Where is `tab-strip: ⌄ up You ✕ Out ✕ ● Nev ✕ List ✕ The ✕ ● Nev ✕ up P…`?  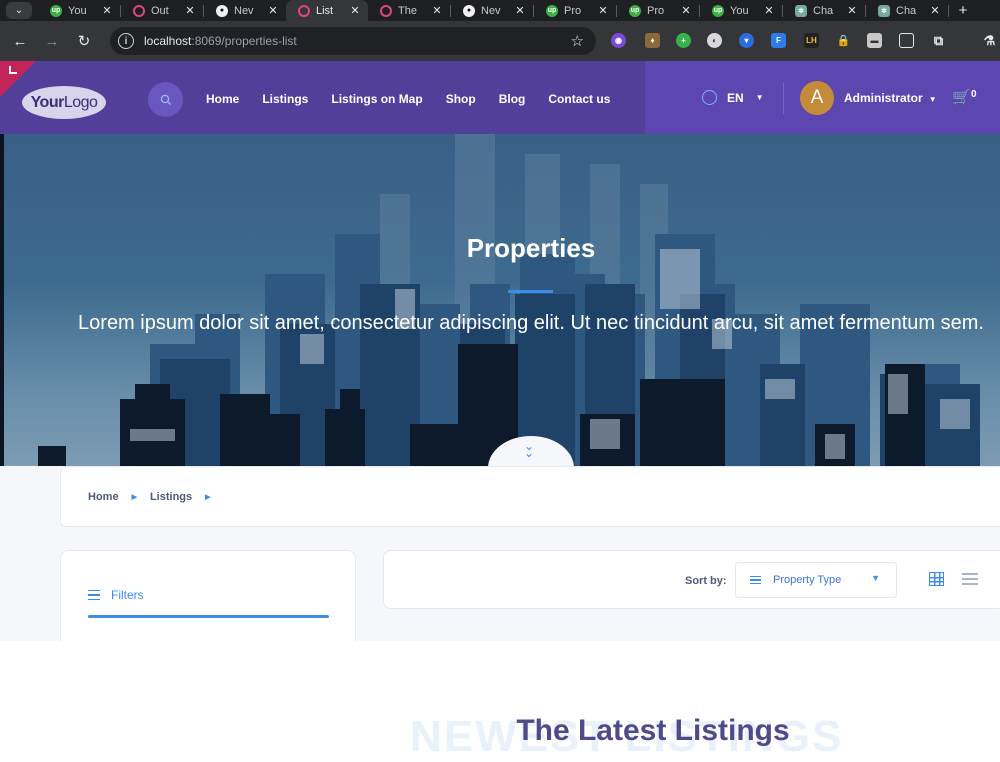
tab-strip: ⌄ up You ✕ Out ✕ ● Nev ✕ List ✕ The ✕ ● Nev ✕ up P… is located at coordinates (500, 10).